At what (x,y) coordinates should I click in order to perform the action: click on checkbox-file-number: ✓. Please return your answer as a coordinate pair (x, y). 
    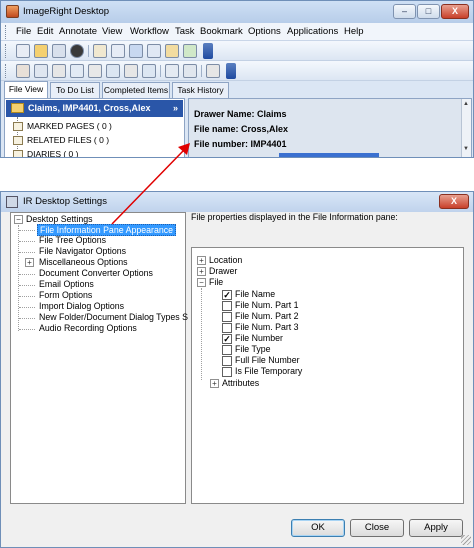
    Looking at the image, I should click on (227, 339).